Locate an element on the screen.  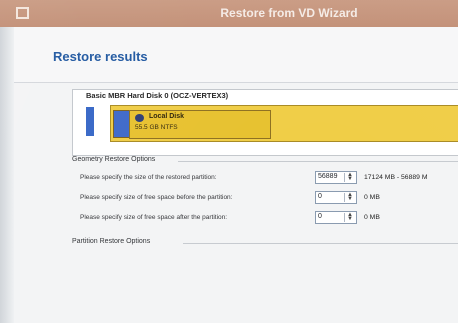
page-title: Restore results is located at coordinates (100, 56).